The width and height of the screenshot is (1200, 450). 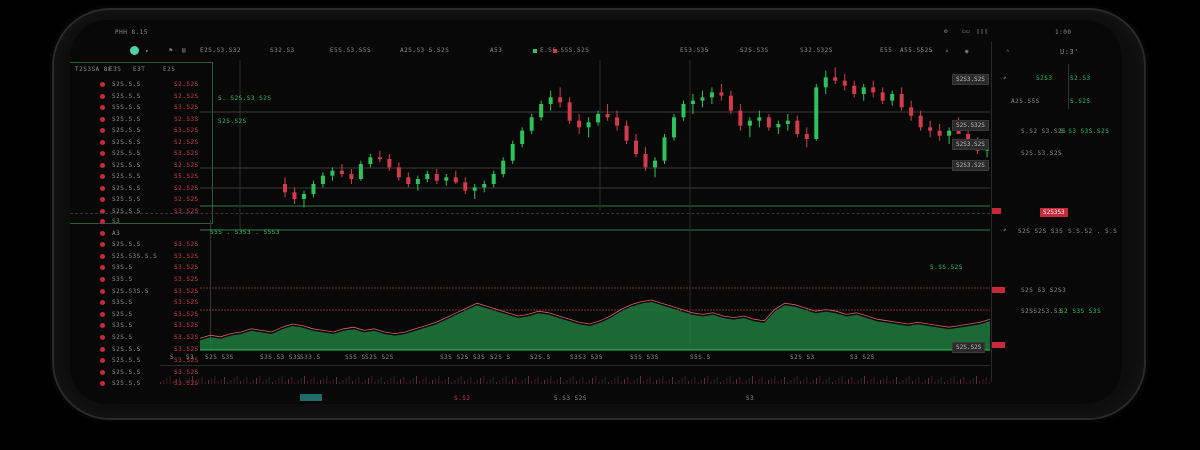 What do you see at coordinates (139, 69) in the screenshot?
I see `watchlist-tab: E3T` at bounding box center [139, 69].